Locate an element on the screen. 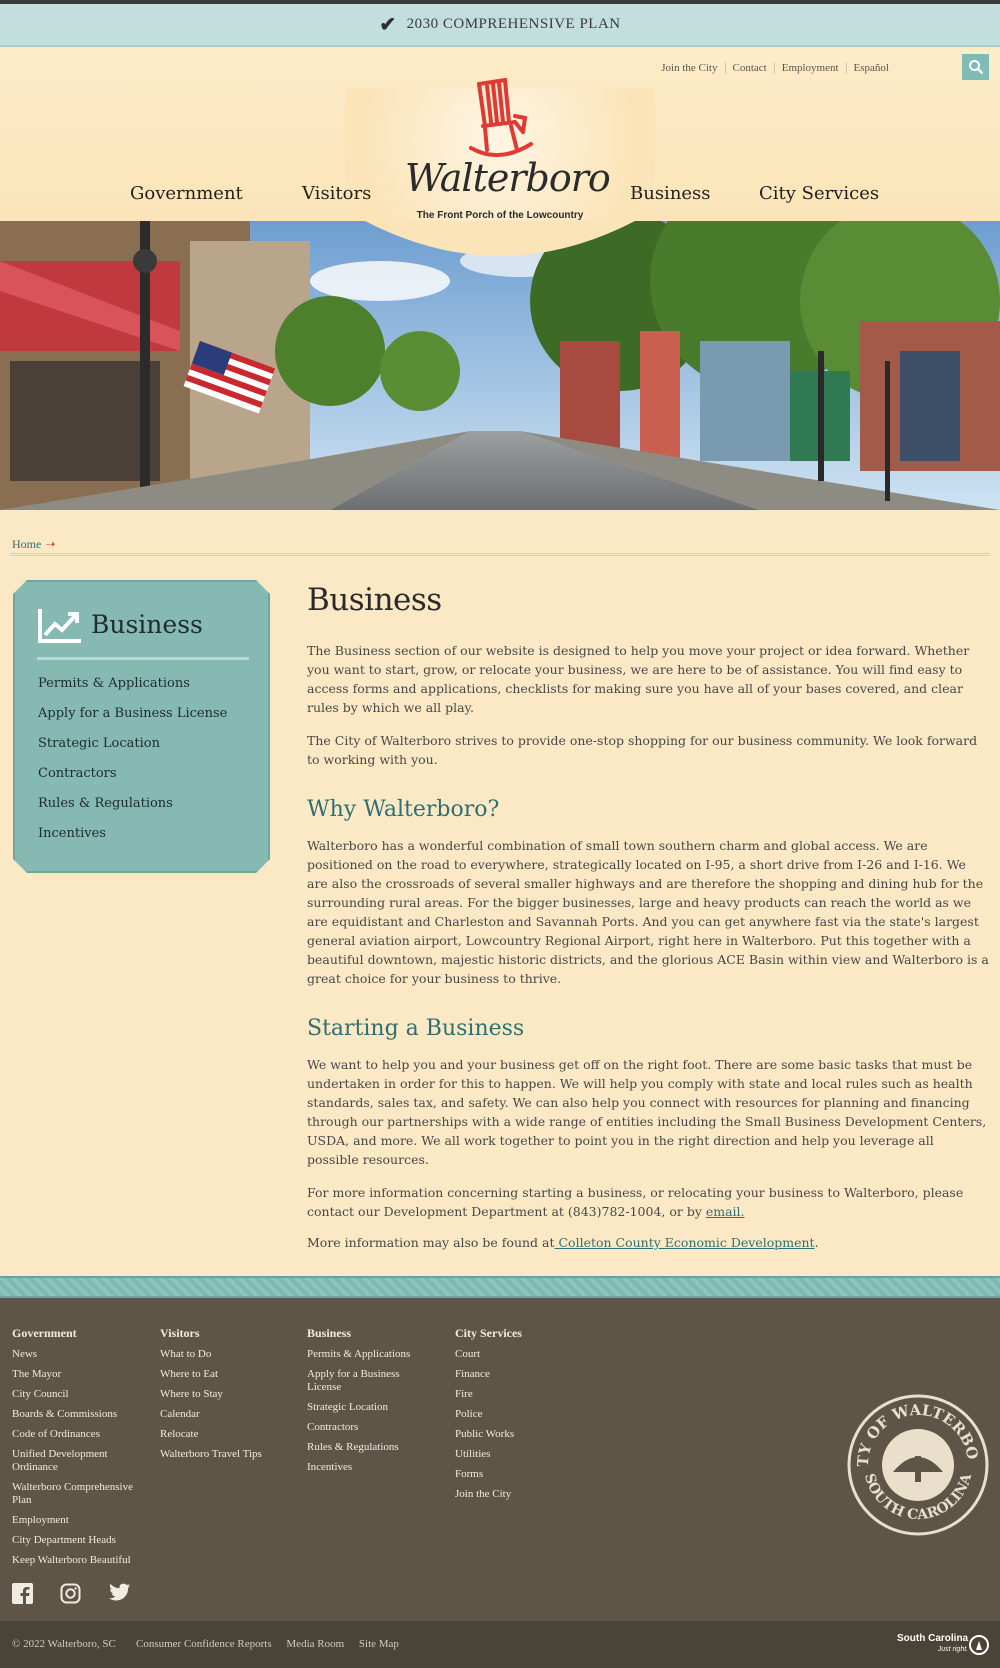 This screenshot has width=1000, height=1668. sidebar-item-contractors: Contractors is located at coordinates (132, 781).